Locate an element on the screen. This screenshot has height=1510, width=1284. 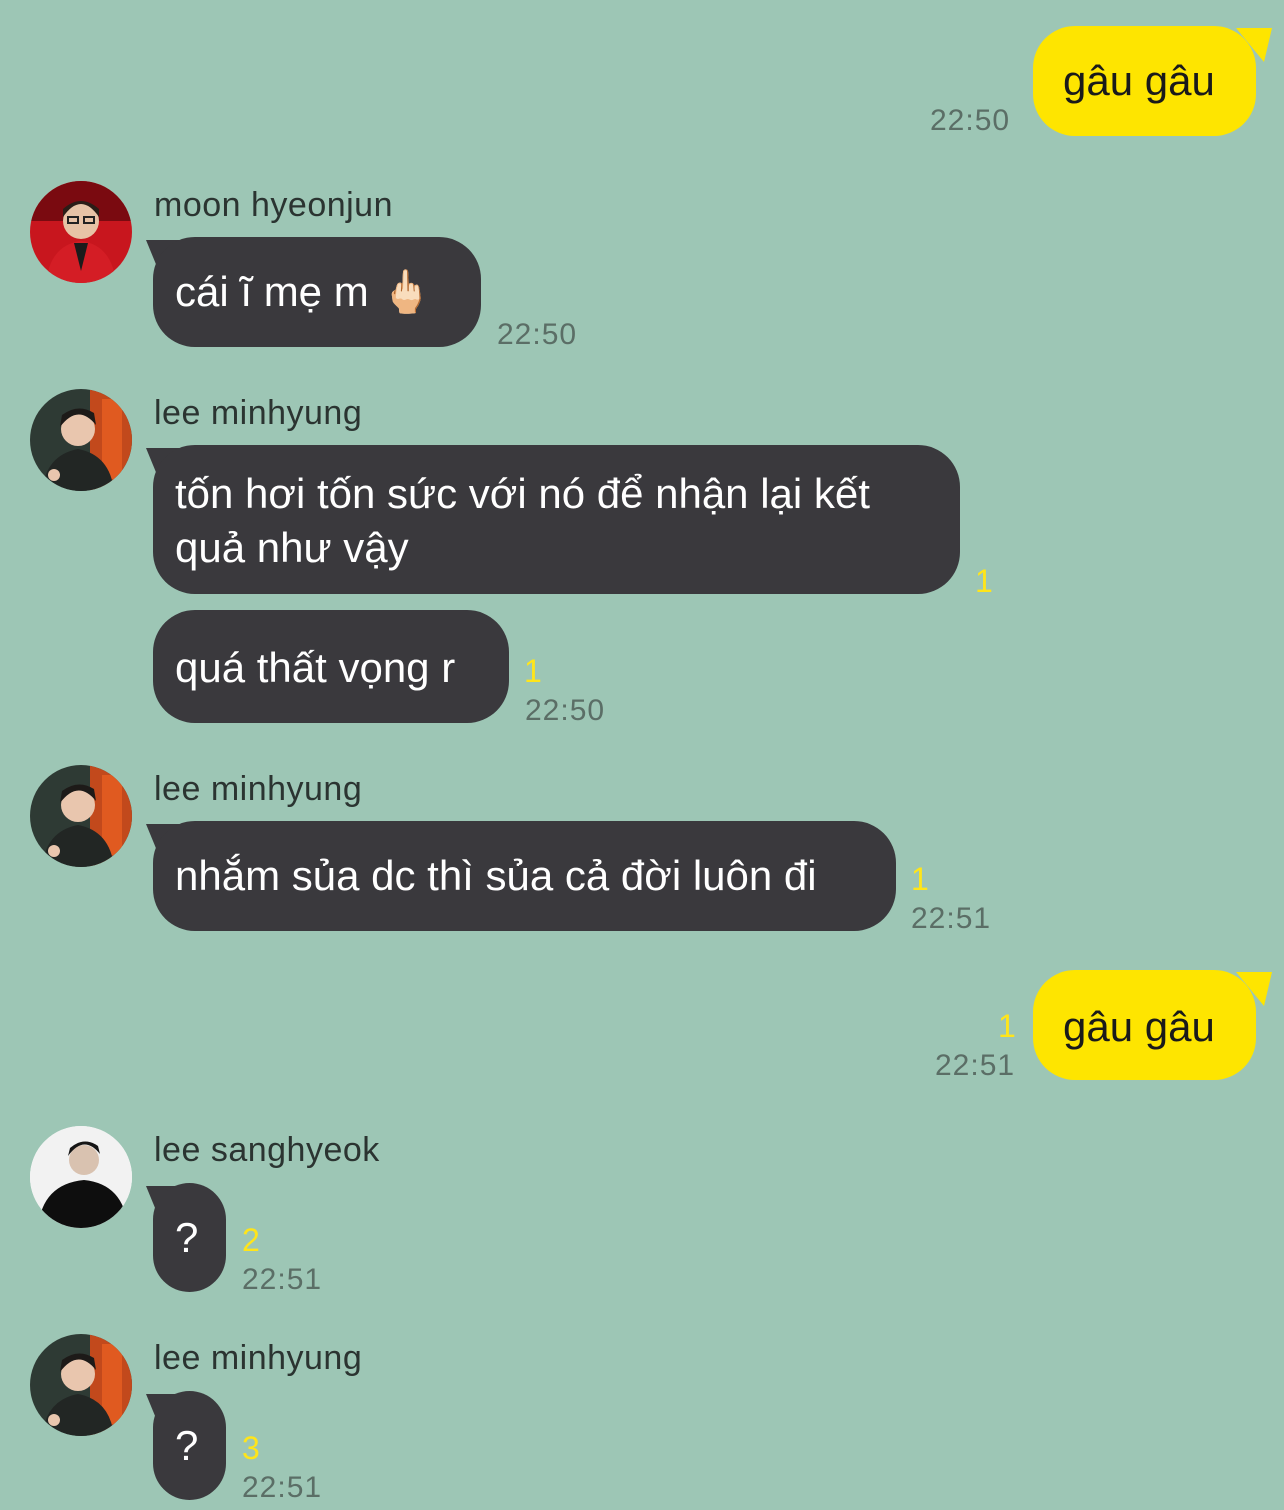
sender-name: moon hyeonjun is located at coordinates (274, 205).